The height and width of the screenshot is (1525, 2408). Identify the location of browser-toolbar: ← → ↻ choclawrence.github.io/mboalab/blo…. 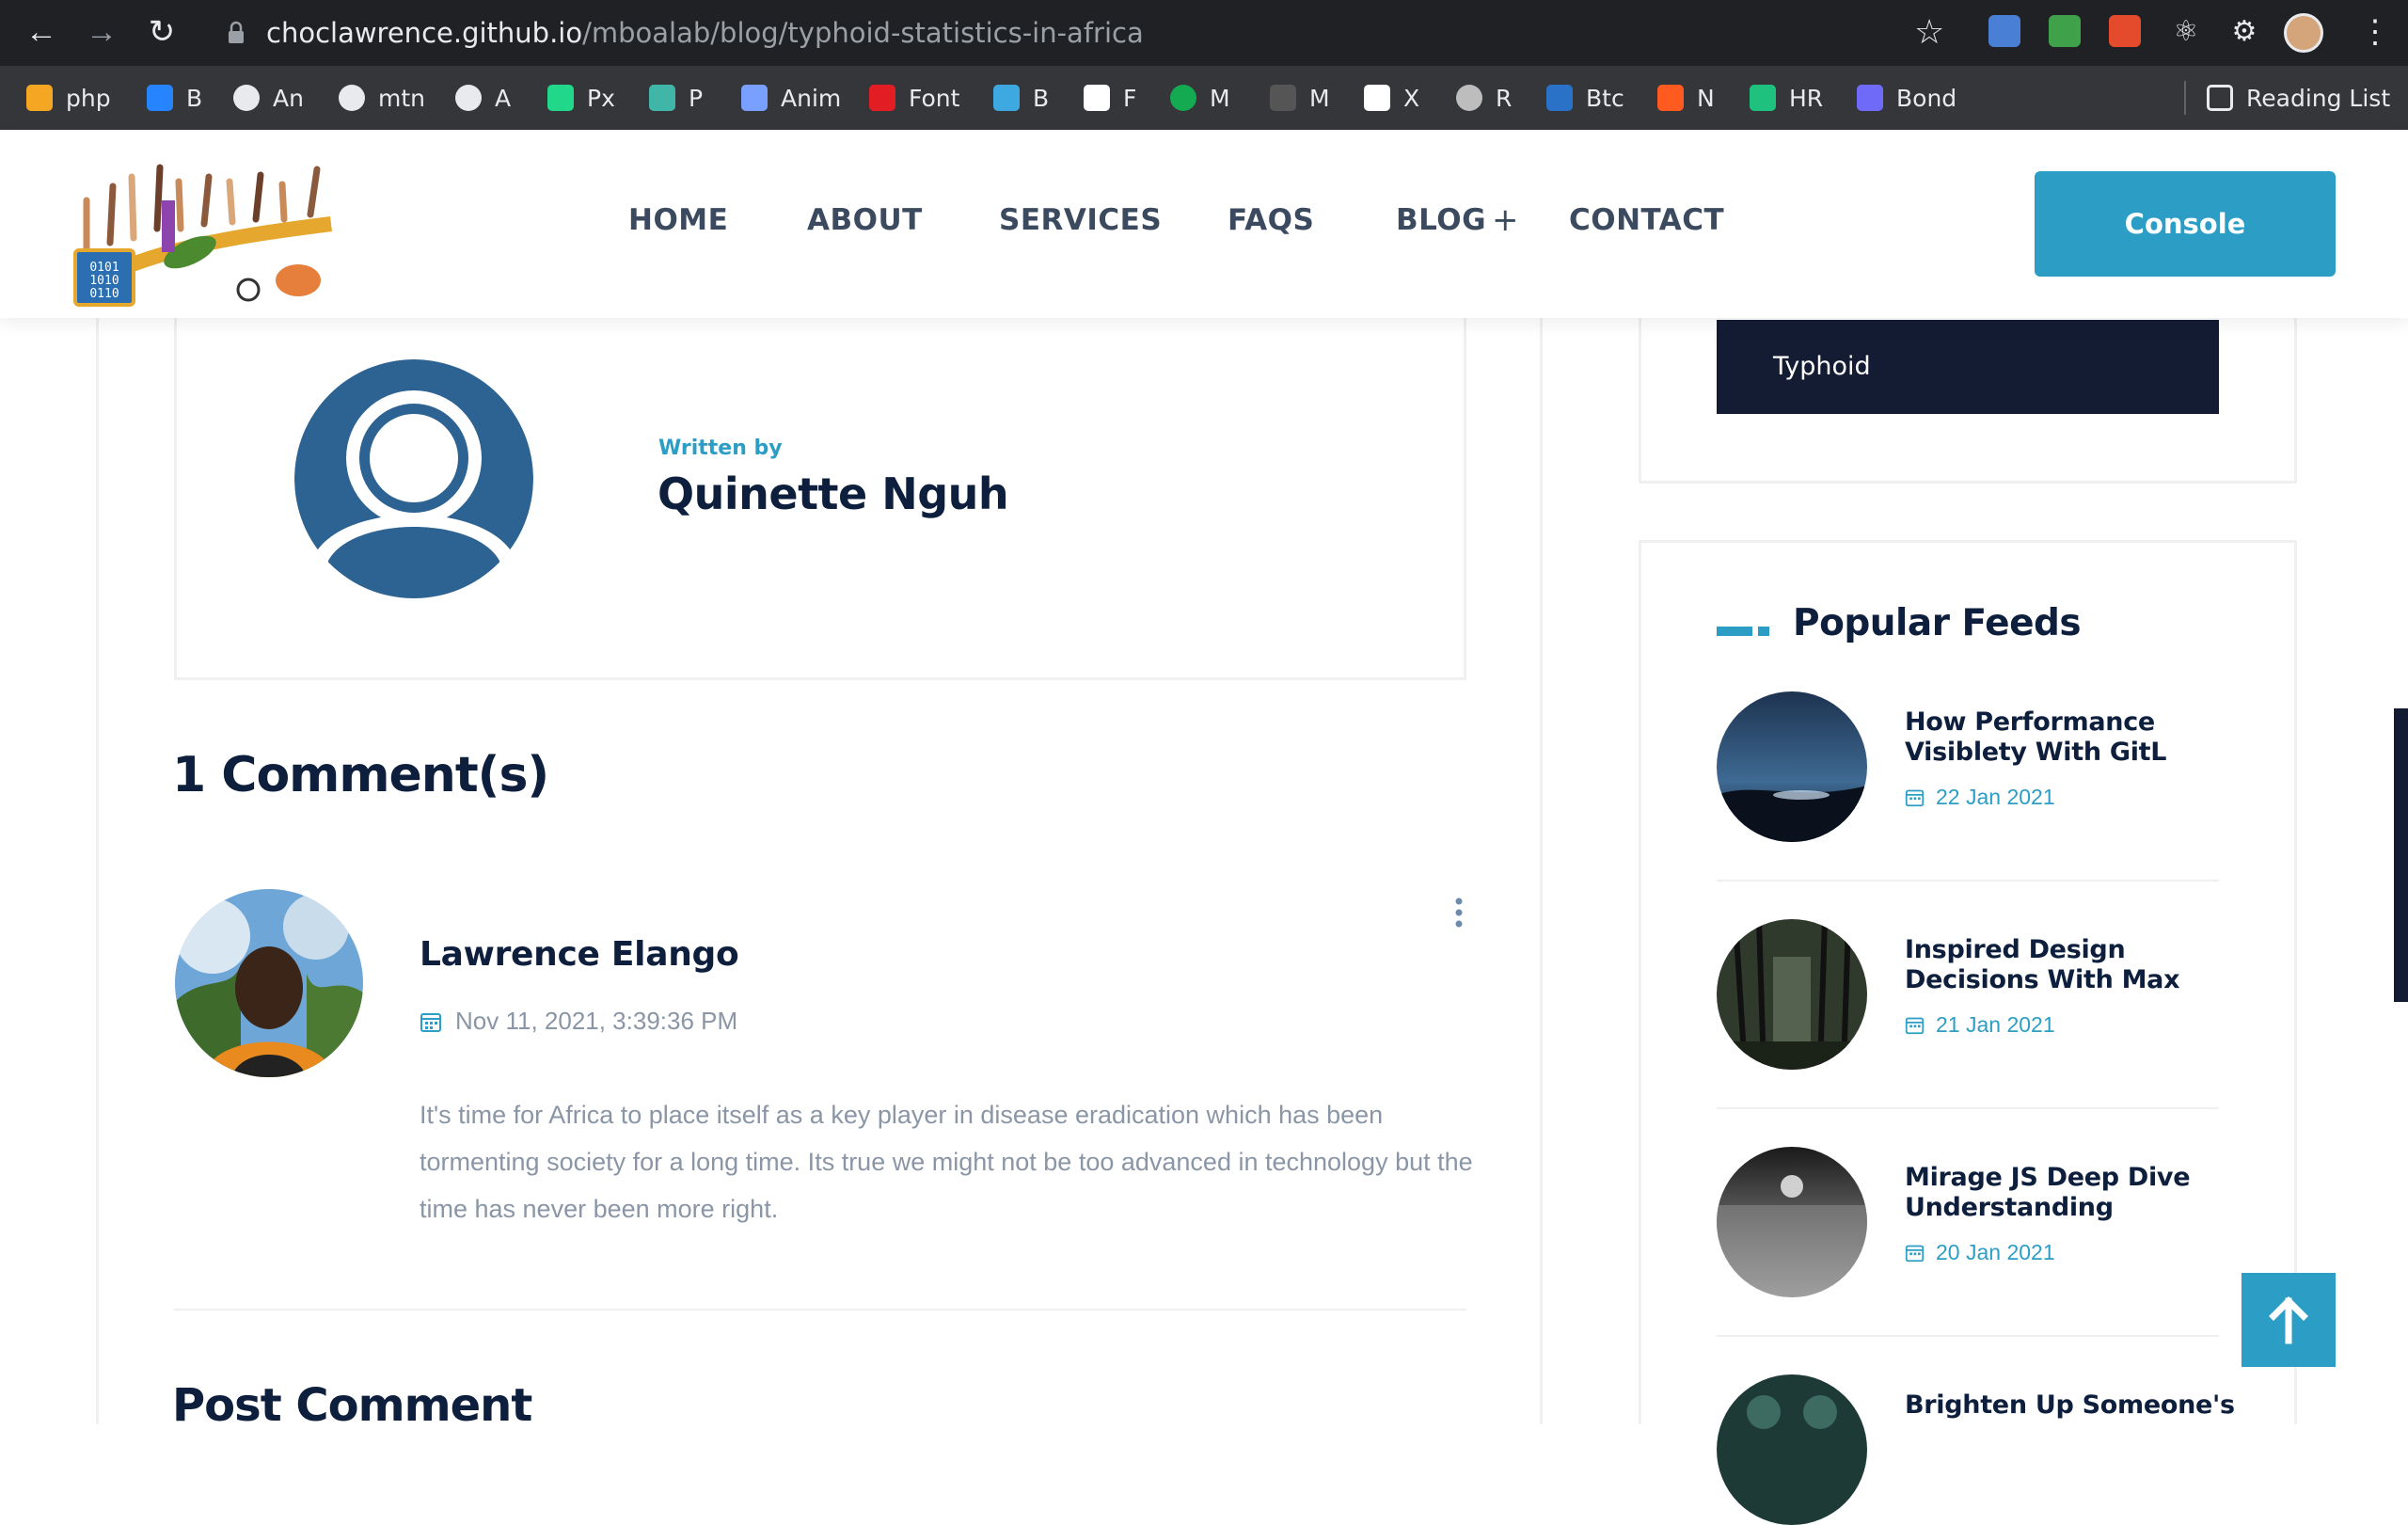
(1204, 33).